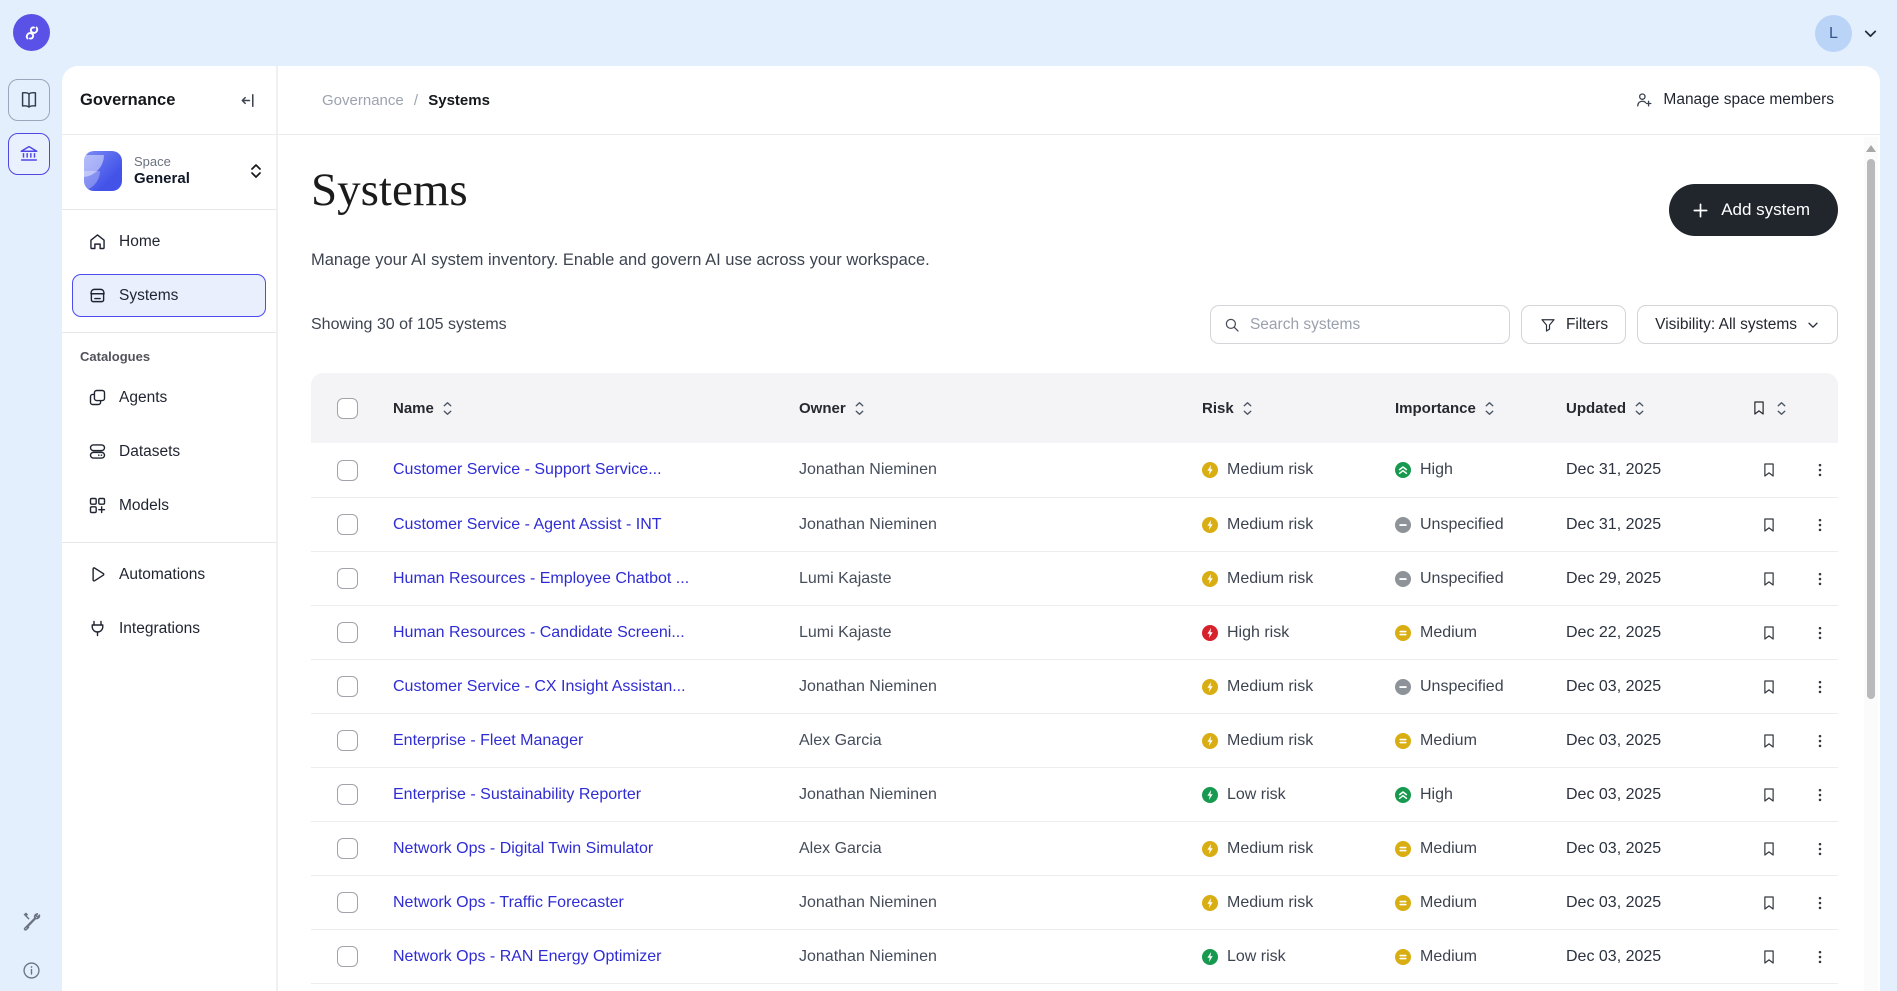 The height and width of the screenshot is (991, 1897). I want to click on column-header-owner: Owner, so click(1000, 408).